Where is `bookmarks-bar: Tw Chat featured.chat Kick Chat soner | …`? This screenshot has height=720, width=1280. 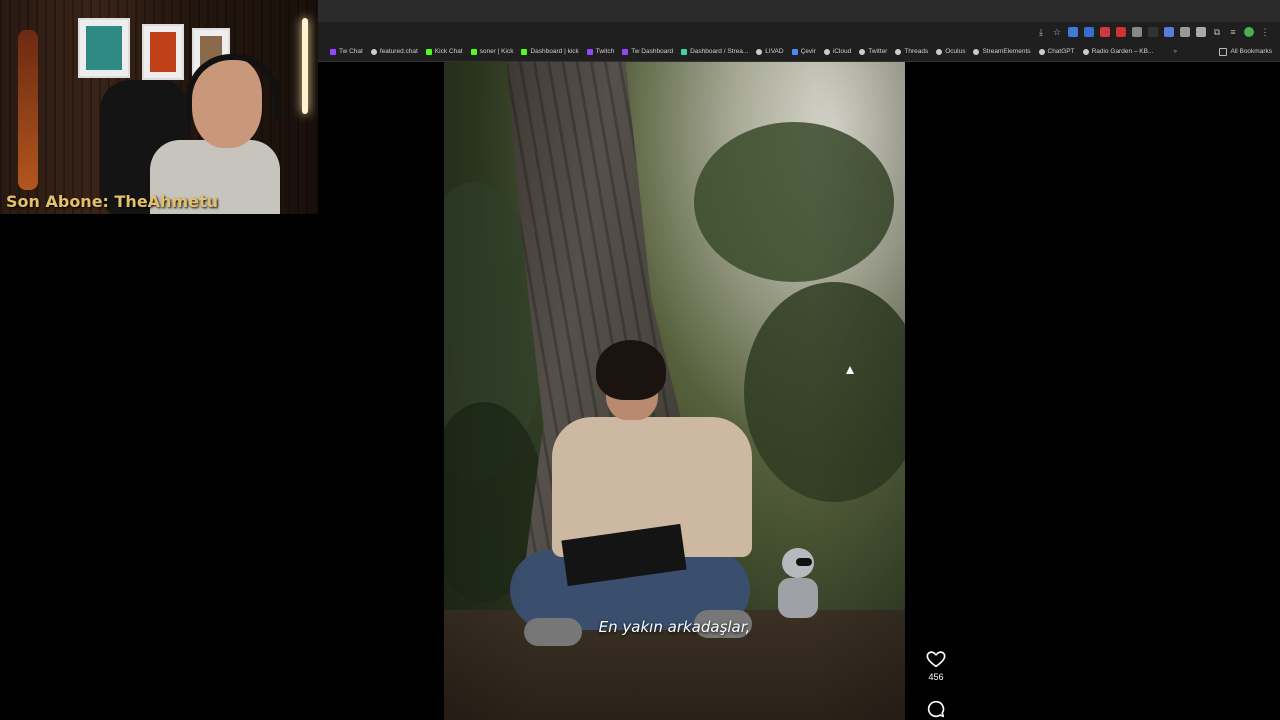 bookmarks-bar: Tw Chat featured.chat Kick Chat soner | … is located at coordinates (799, 52).